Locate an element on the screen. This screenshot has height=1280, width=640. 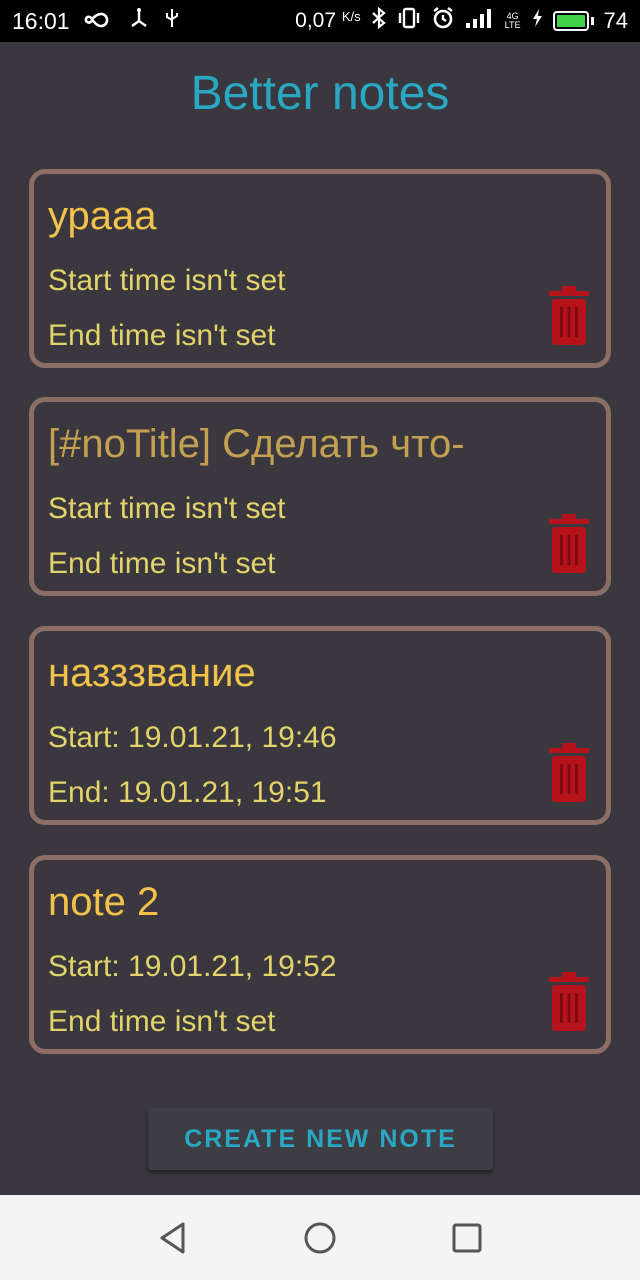
status-bar: 16:01 0,07 K/s 4G LTE 74 is located at coordinates (320, 21).